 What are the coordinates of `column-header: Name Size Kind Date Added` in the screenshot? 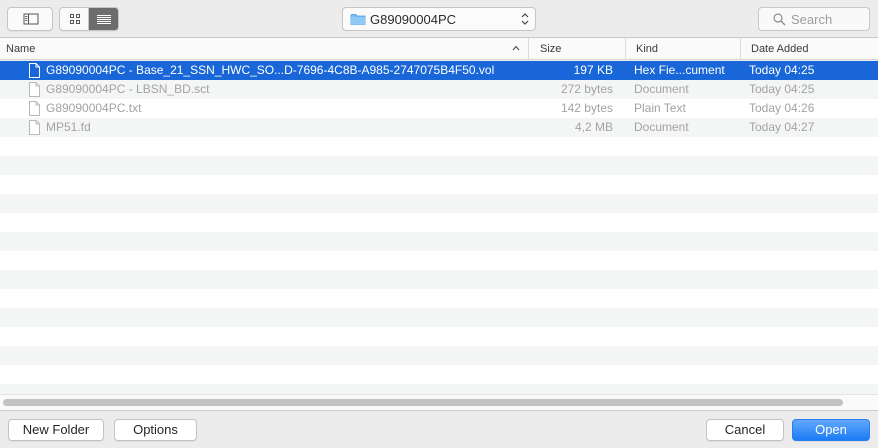 It's located at (439, 49).